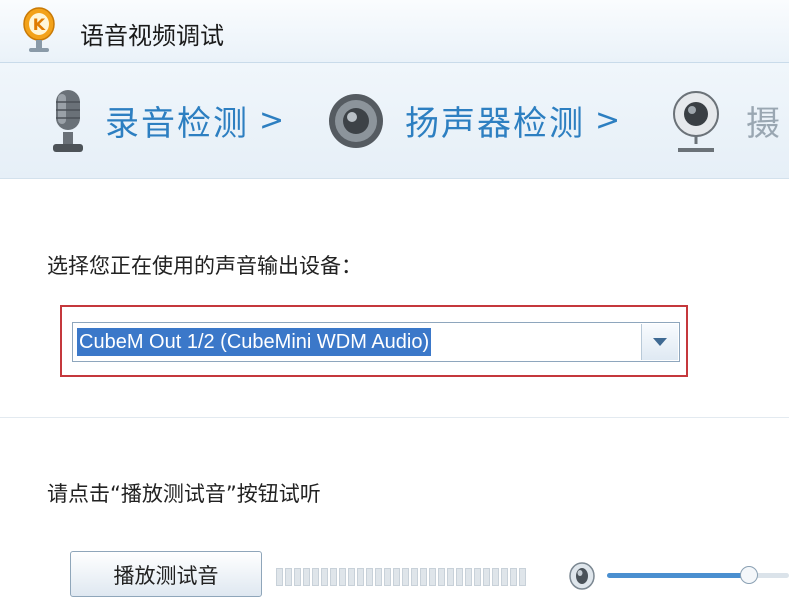  Describe the element at coordinates (39, 24) in the screenshot. I see `svg-text: K` at that location.